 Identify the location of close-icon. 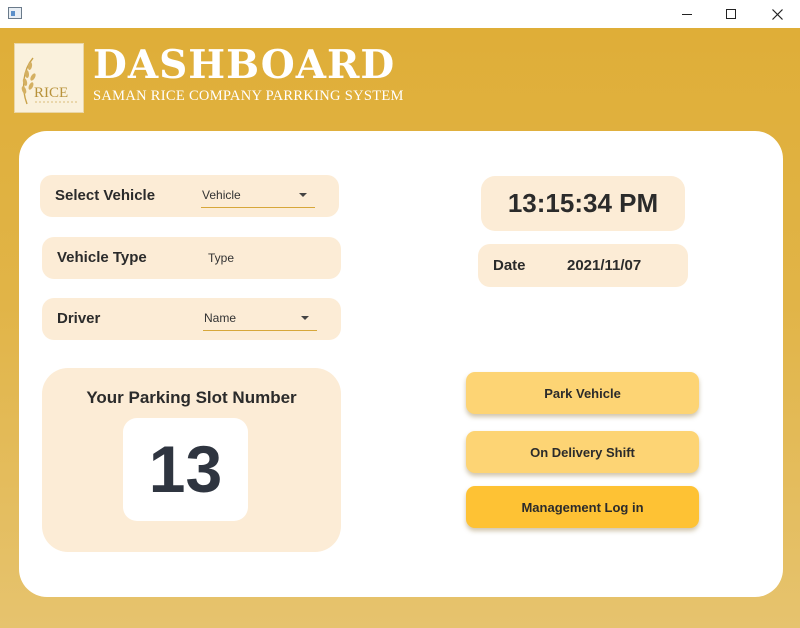
(777, 14).